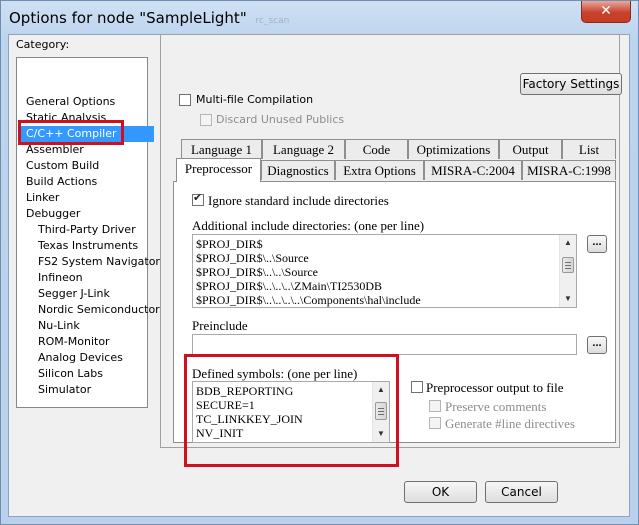 Image resolution: width=639 pixels, height=525 pixels. Describe the element at coordinates (435, 406) in the screenshot. I see `preserve-comments-checkbox` at that location.